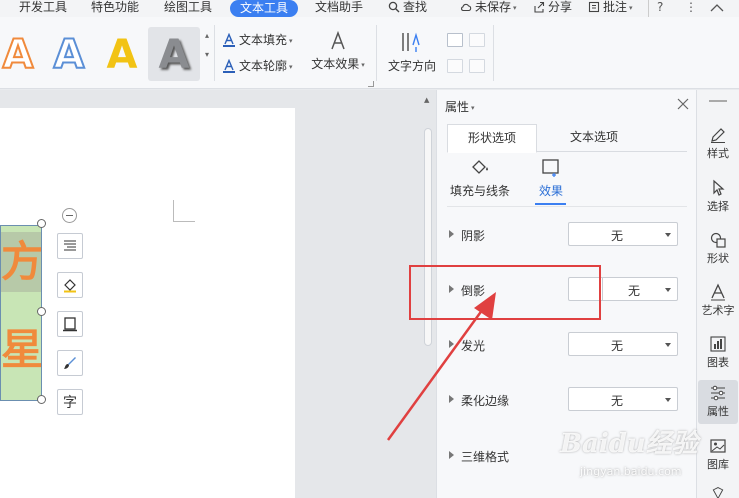 This screenshot has width=739, height=498. I want to click on brush-icon, so click(70, 363).